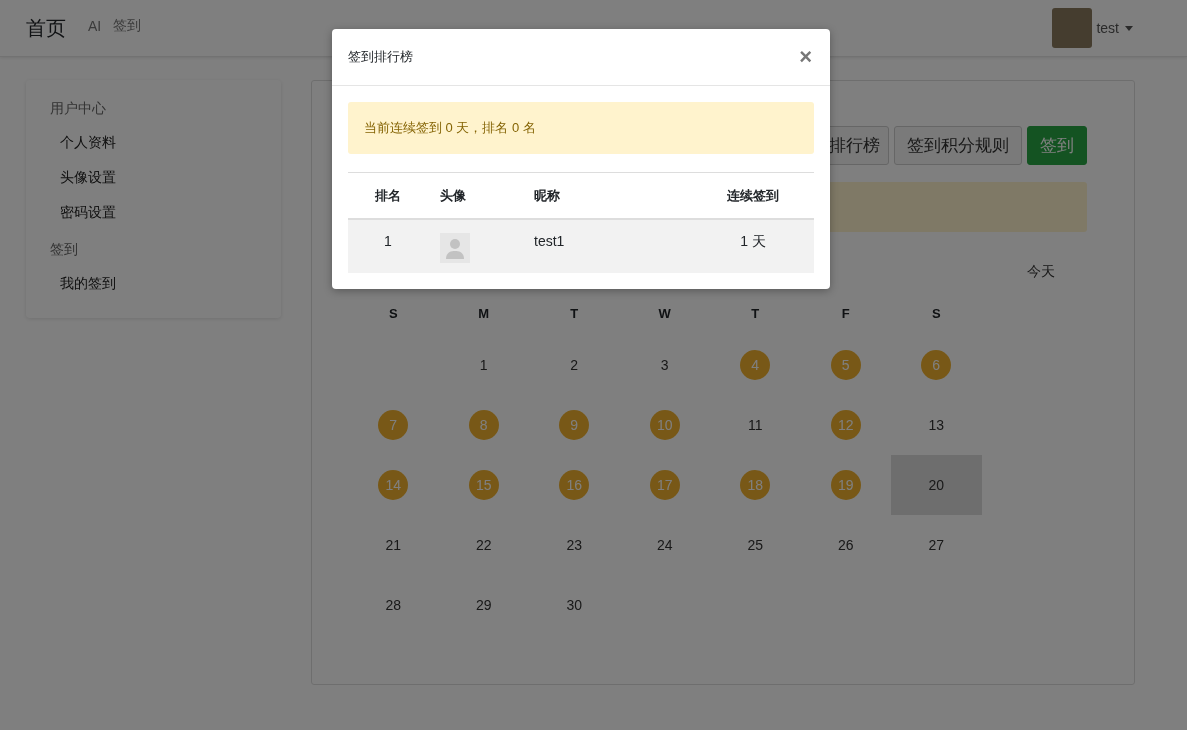 This screenshot has width=1187, height=730. I want to click on day-cell: 30, so click(574, 605).